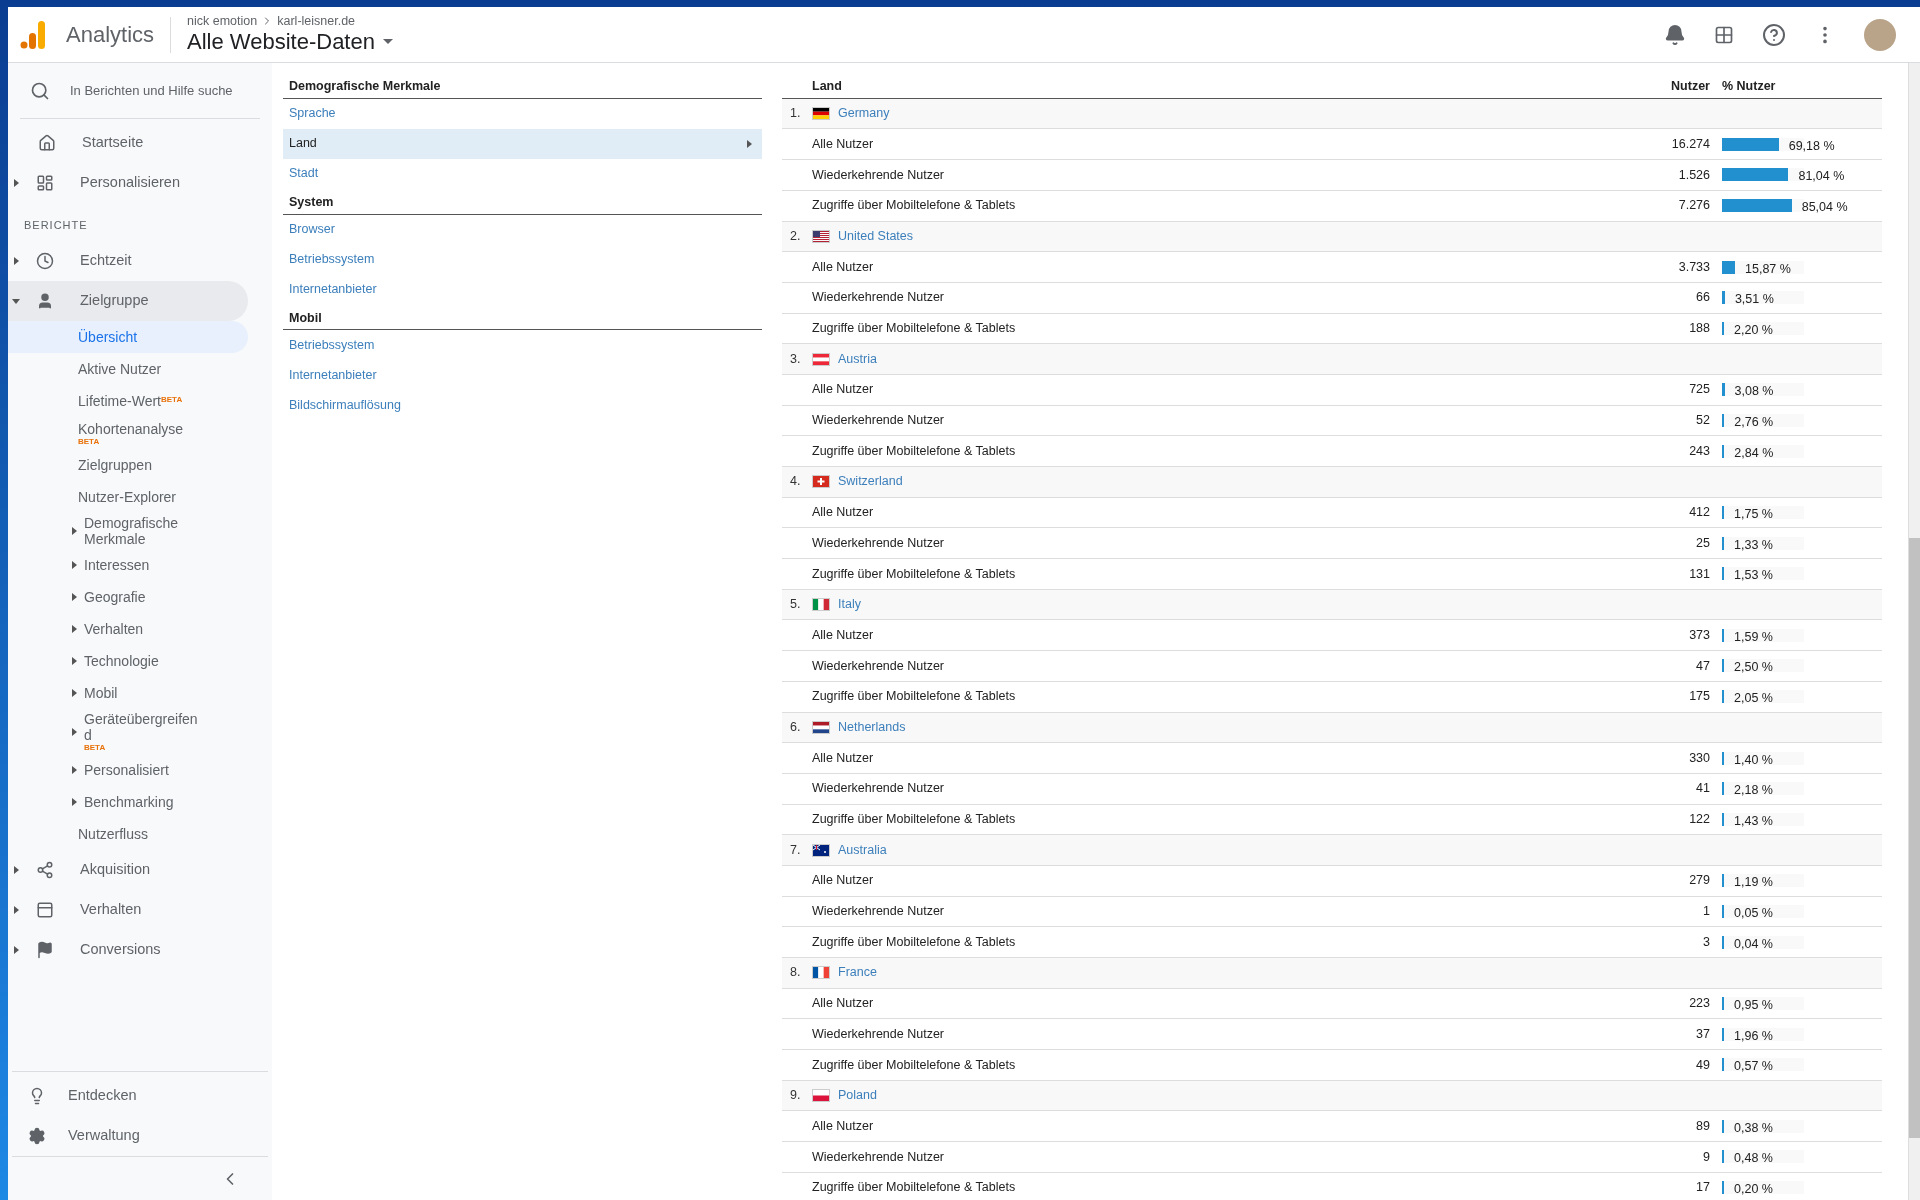 Image resolution: width=1920 pixels, height=1200 pixels. Describe the element at coordinates (1753, 1036) in the screenshot. I see `percent-value: 1,96 %` at that location.